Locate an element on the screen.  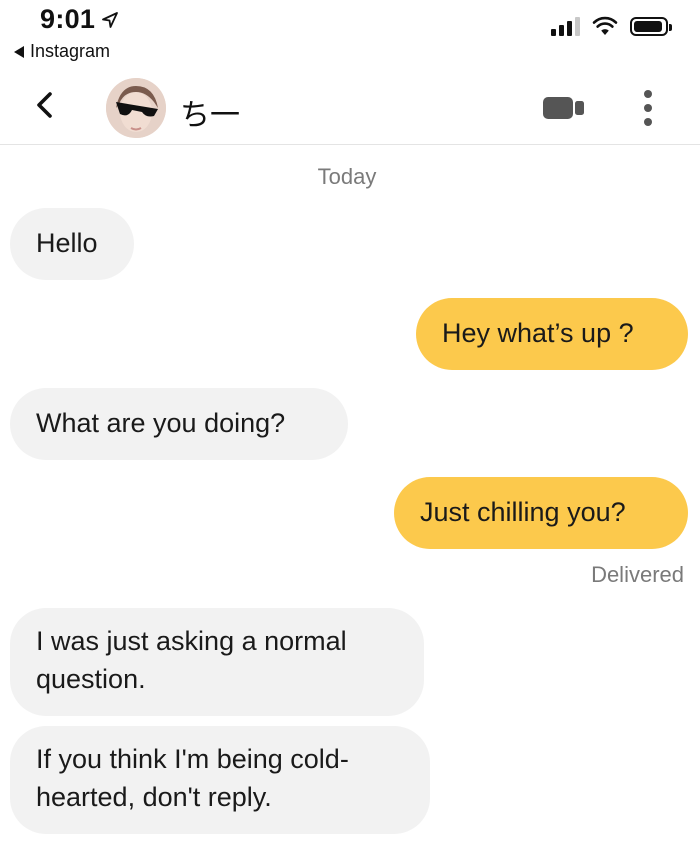
status-time: 9:01 is located at coordinates (79, 19).